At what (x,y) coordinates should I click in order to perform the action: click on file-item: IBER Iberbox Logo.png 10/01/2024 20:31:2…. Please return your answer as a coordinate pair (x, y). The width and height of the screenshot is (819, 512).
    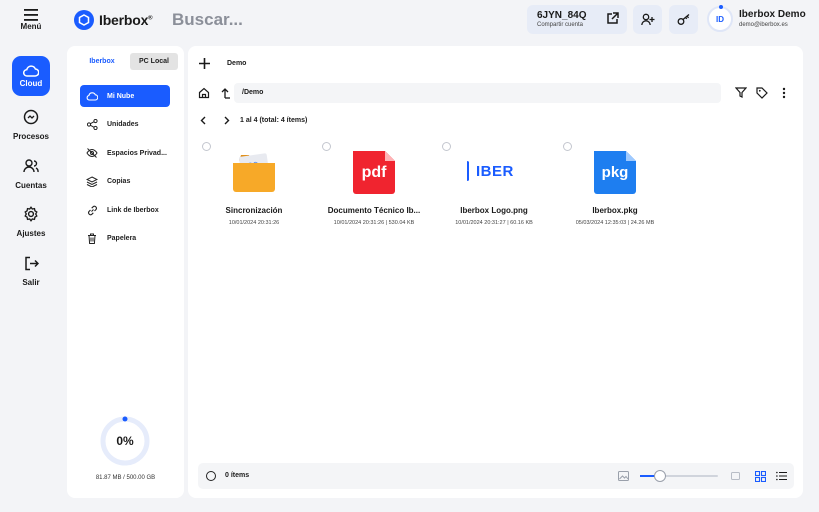
    Looking at the image, I should click on (494, 184).